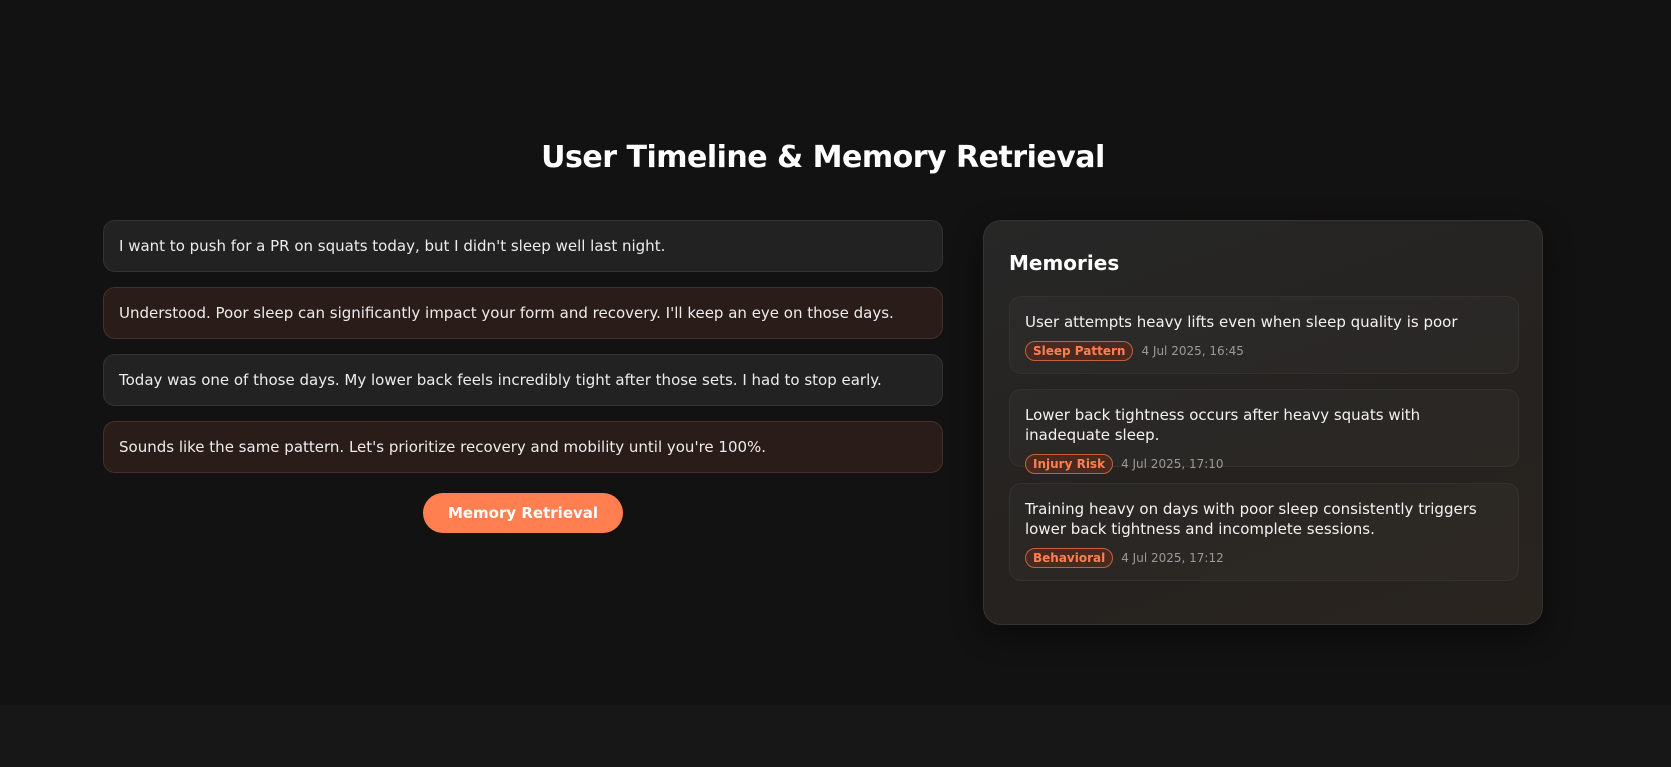  I want to click on memory-meta: Sleep Pattern 4 Jul 2025, 16:45, so click(1264, 351).